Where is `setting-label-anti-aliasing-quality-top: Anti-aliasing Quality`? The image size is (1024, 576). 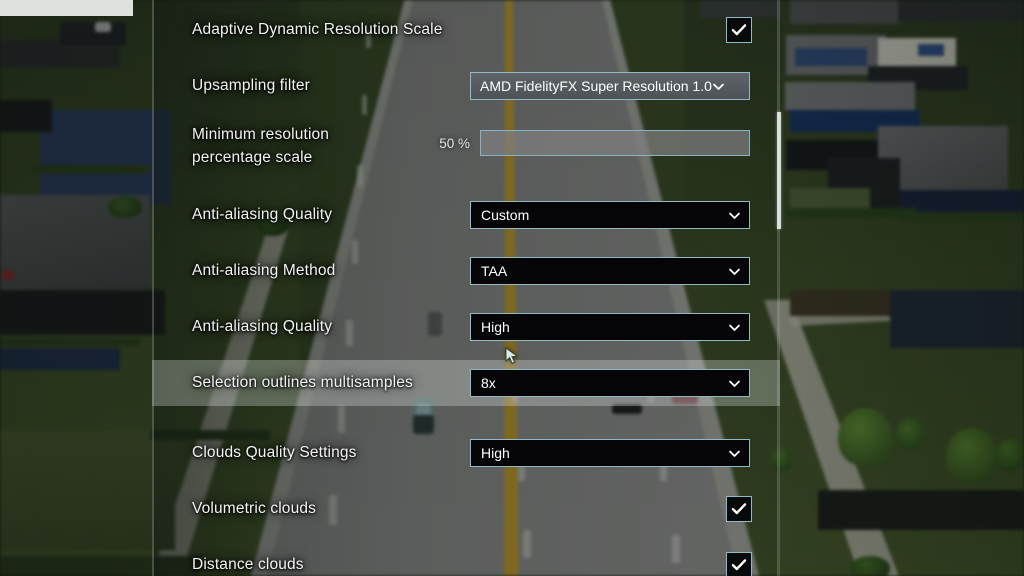
setting-label-anti-aliasing-quality-top: Anti-aliasing Quality is located at coordinates (262, 214).